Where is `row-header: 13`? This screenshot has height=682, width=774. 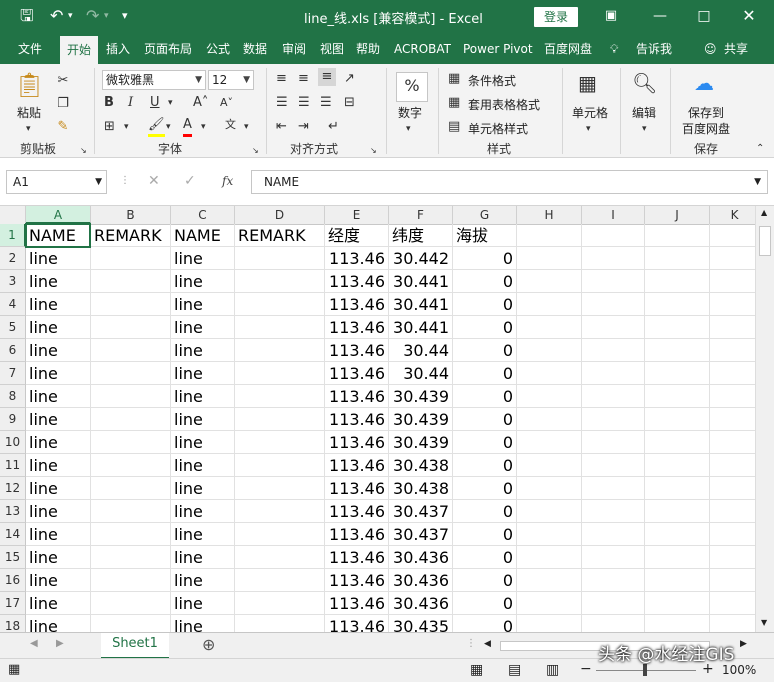 row-header: 13 is located at coordinates (13, 511).